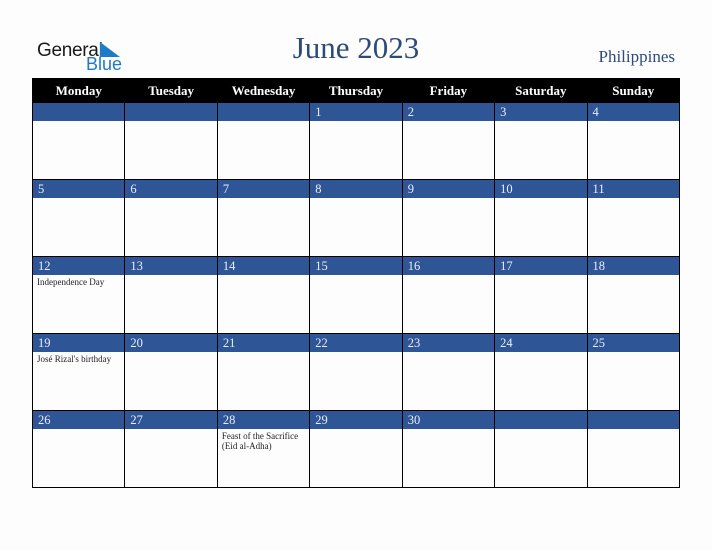 The height and width of the screenshot is (550, 712). Describe the element at coordinates (448, 420) in the screenshot. I see `day-number: 30` at that location.